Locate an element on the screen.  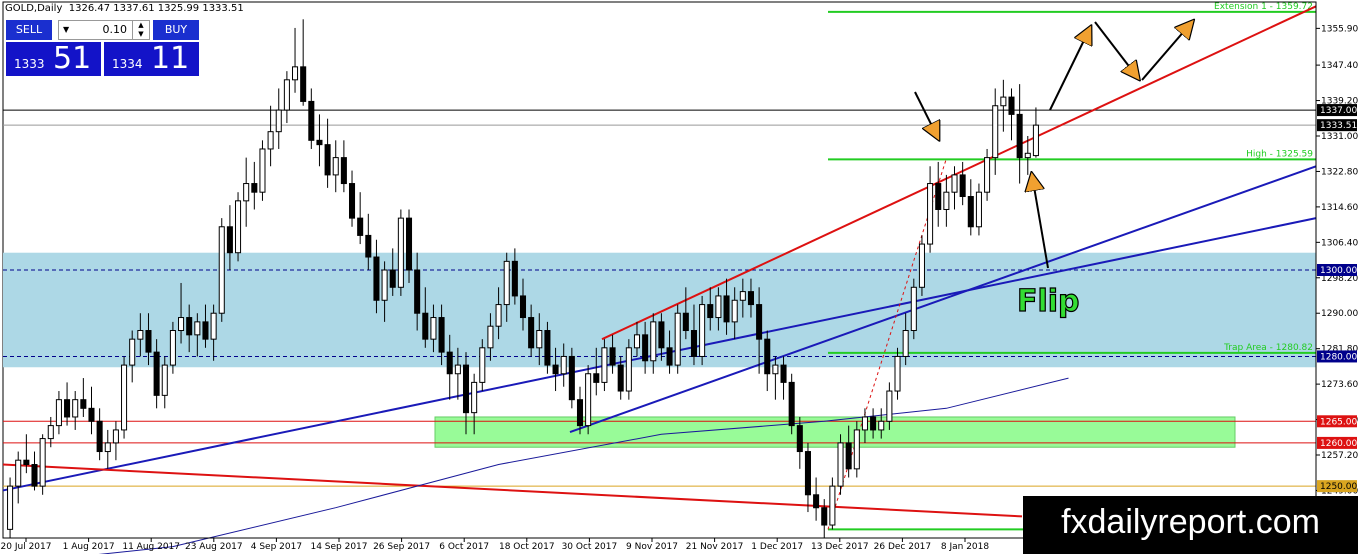
x-tick-label: 30 Oct 2017 is located at coordinates (590, 547).